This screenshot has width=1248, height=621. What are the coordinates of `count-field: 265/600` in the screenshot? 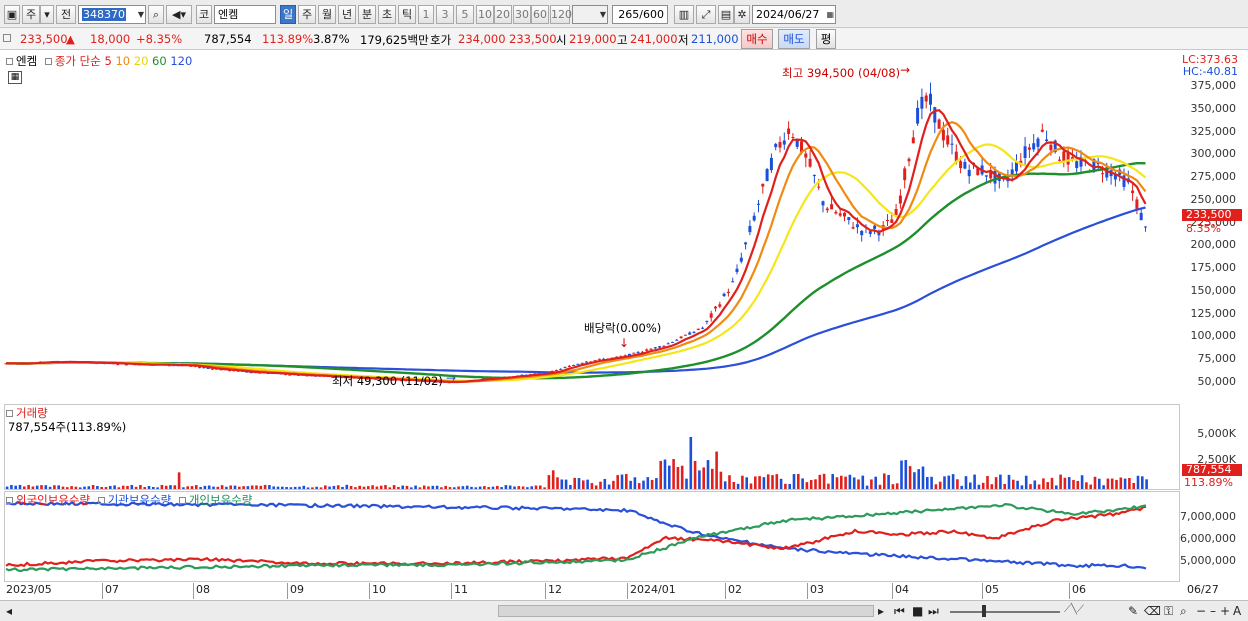 It's located at (640, 14).